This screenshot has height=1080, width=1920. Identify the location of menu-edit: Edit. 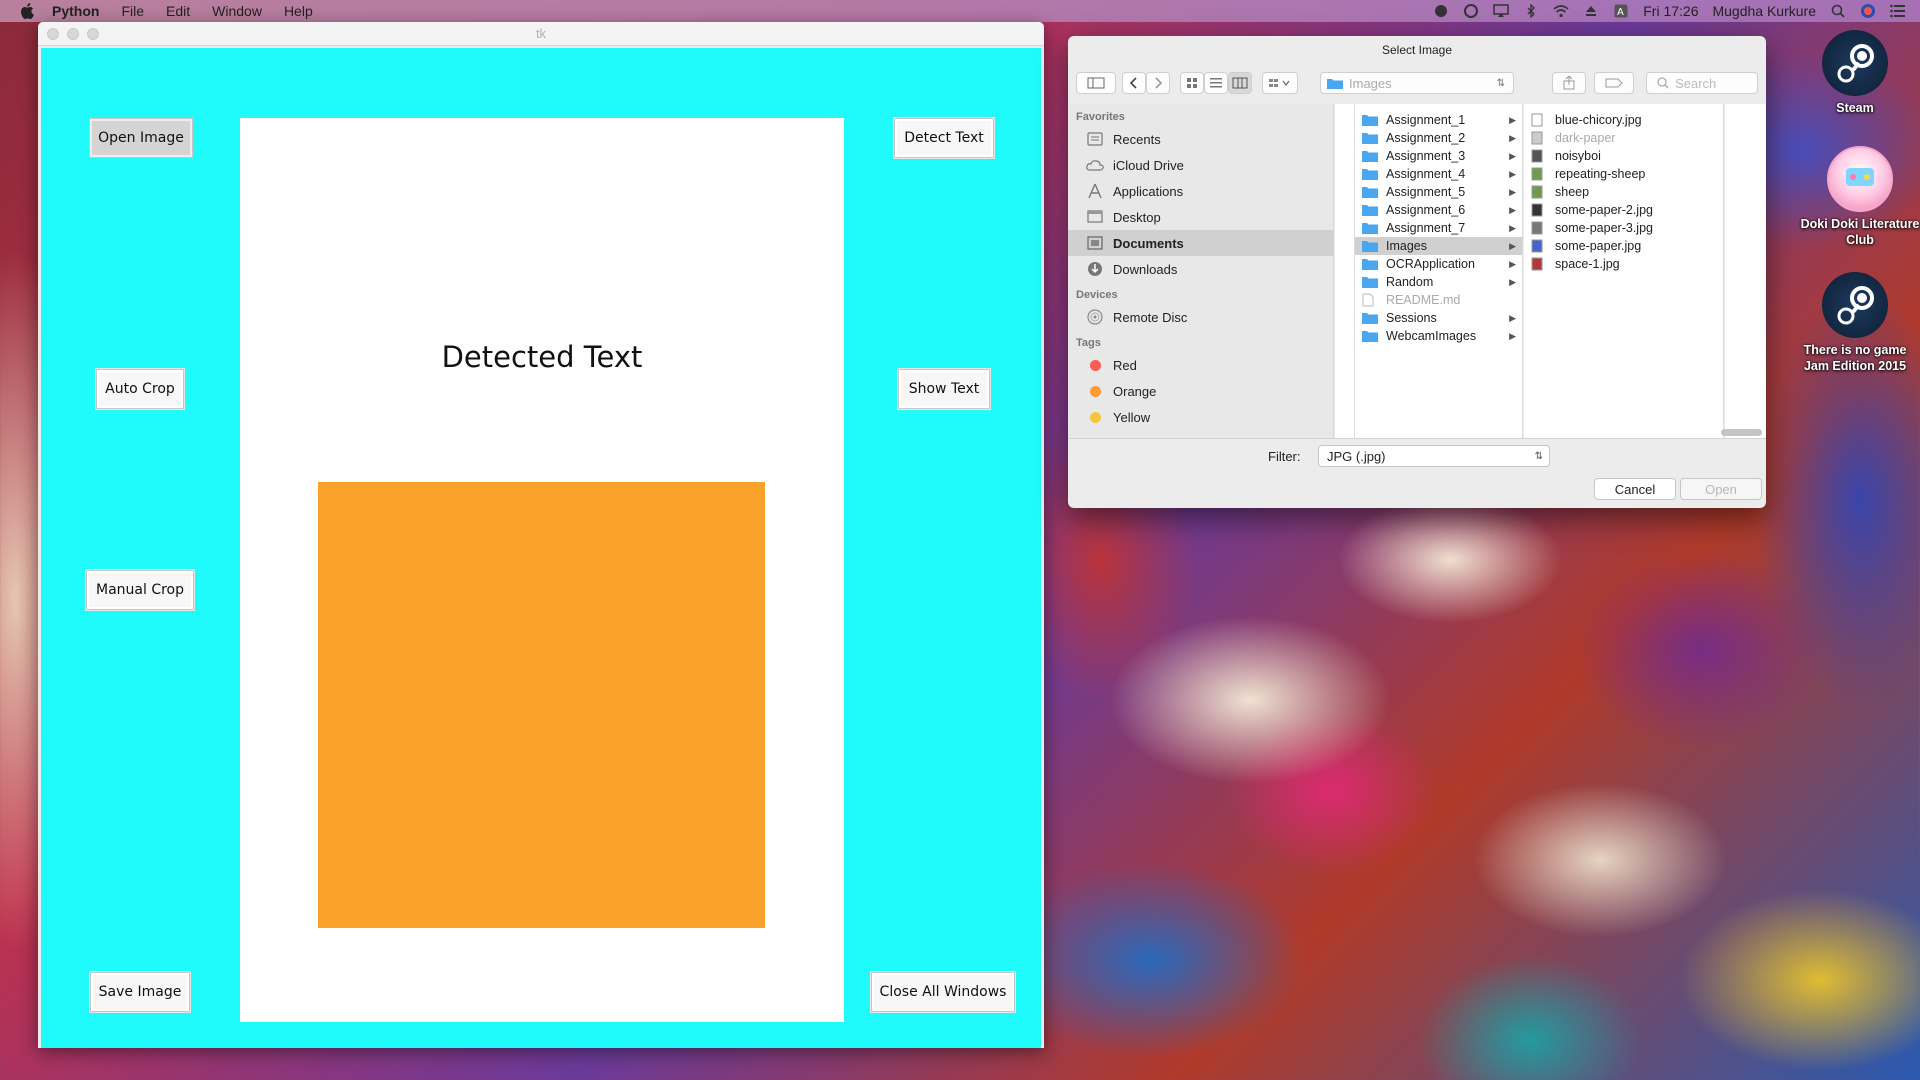
(178, 11).